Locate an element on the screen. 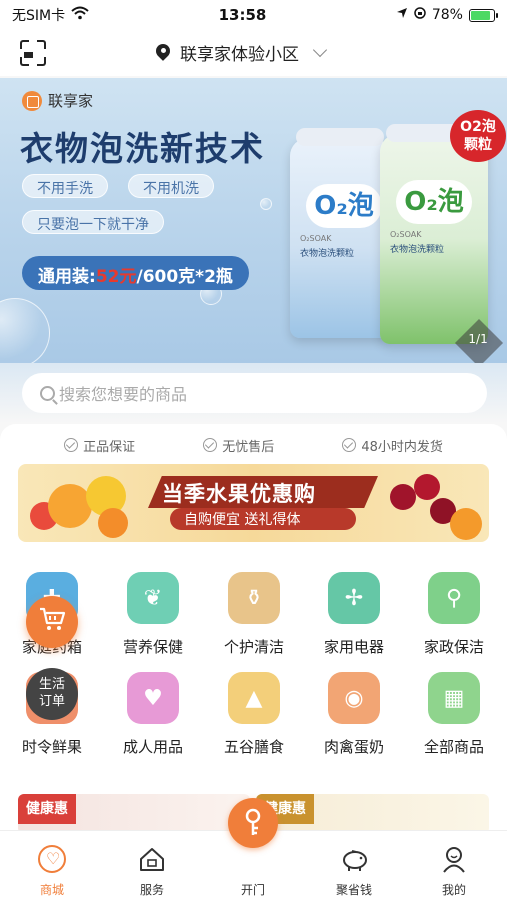  header: 联享家体验小区 is located at coordinates (253, 53).